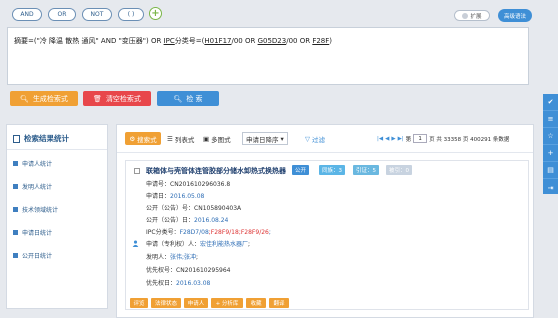 The height and width of the screenshot is (318, 558). I want to click on expand-label: 扩展, so click(476, 16).